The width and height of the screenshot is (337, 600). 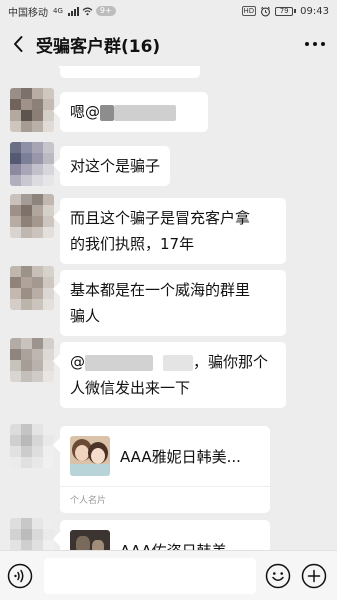 What do you see at coordinates (314, 11) in the screenshot?
I see `clock: 09:43` at bounding box center [314, 11].